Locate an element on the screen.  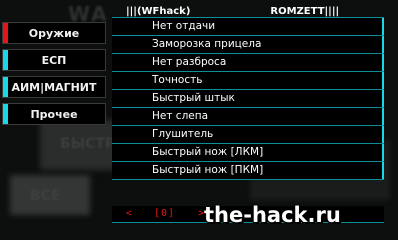
page-indicator: [0] is located at coordinates (165, 213).